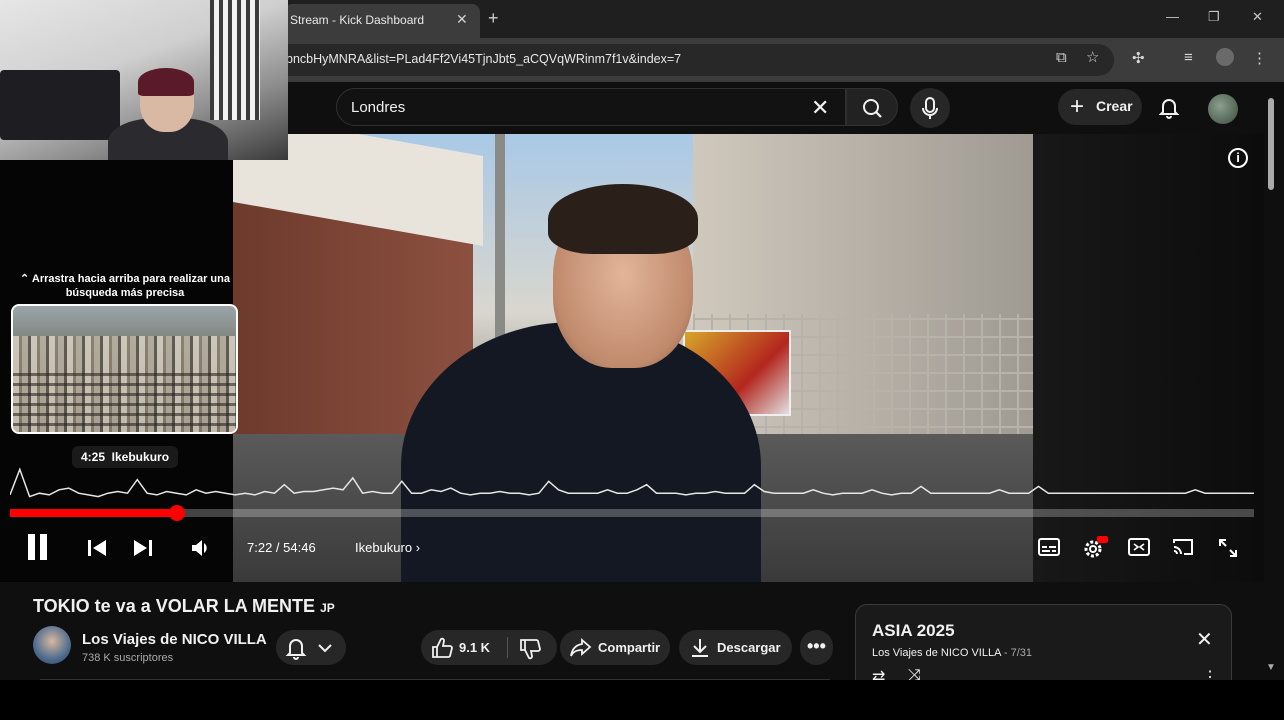 This screenshot has height=720, width=1284. Describe the element at coordinates (878, 673) in the screenshot. I see `loop-icon: ⇄` at that location.